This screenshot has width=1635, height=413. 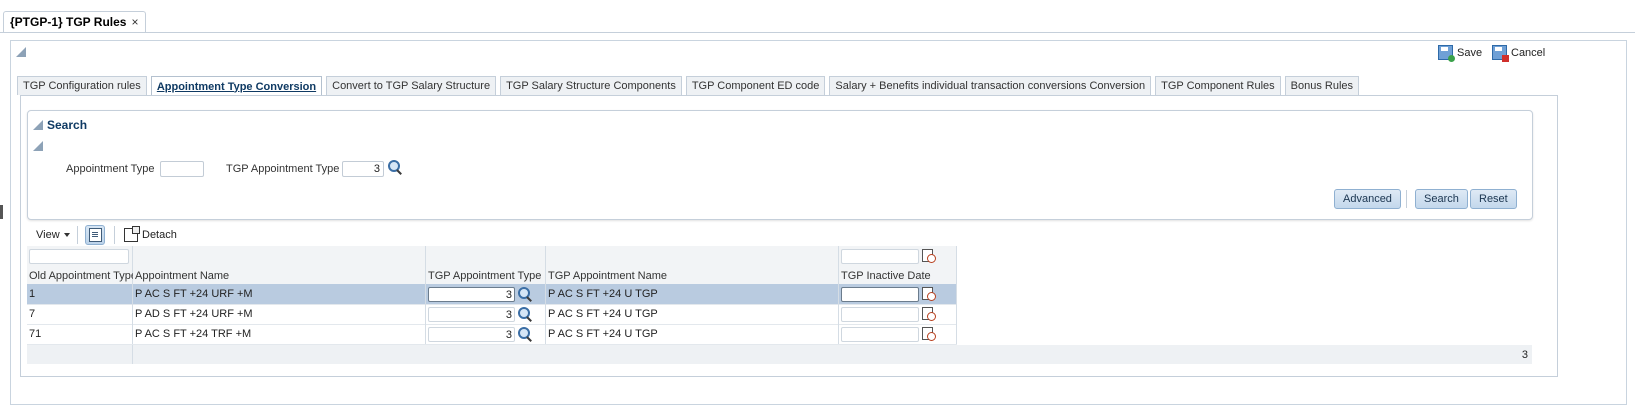 What do you see at coordinates (66, 235) in the screenshot?
I see `chevron-down-icon` at bounding box center [66, 235].